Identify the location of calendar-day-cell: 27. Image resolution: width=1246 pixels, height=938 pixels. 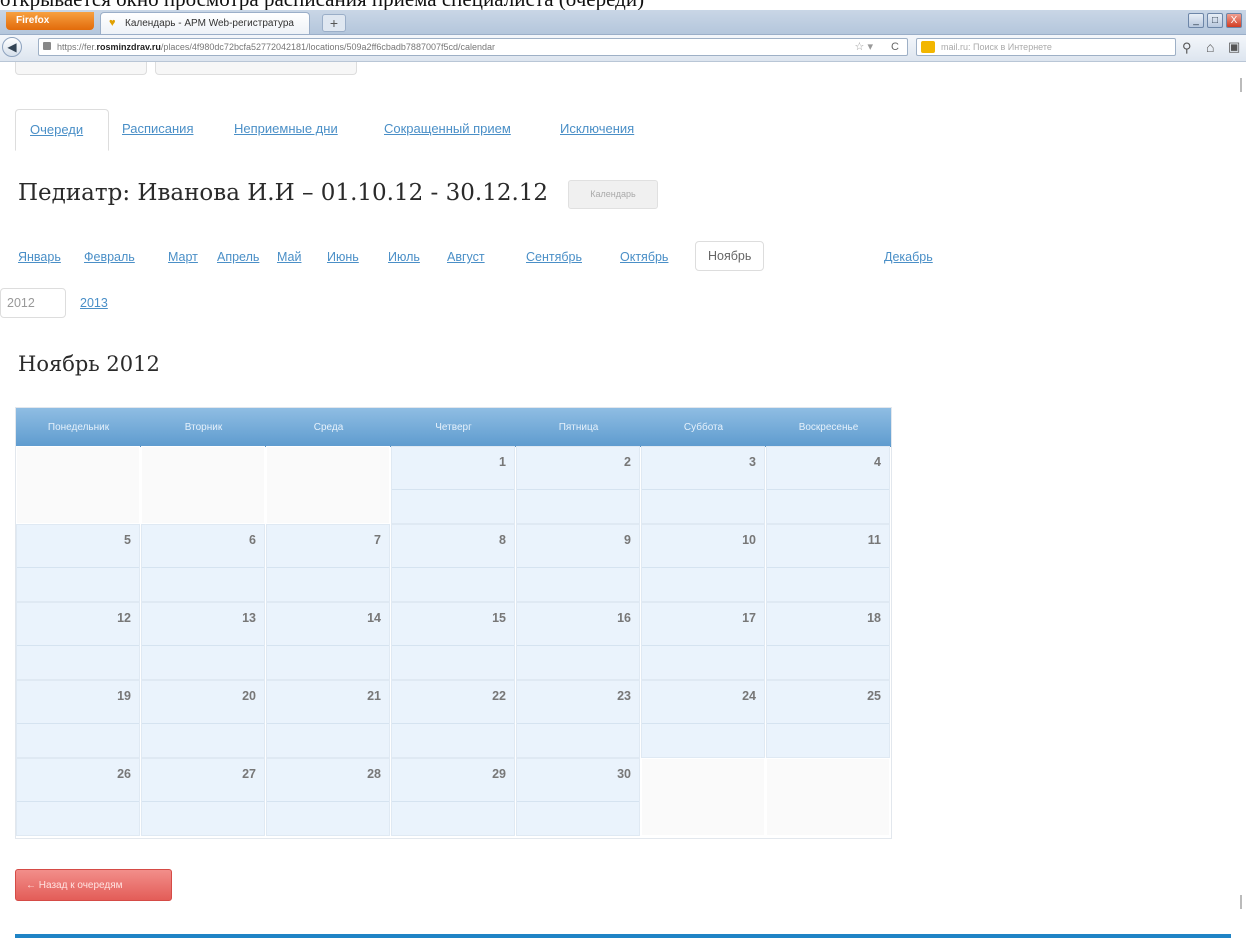
(203, 797).